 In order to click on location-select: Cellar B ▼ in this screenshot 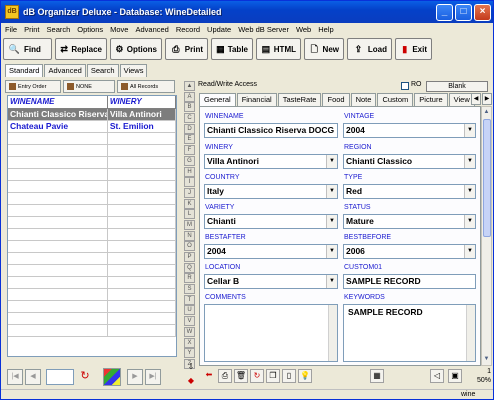, I will do `click(271, 281)`.